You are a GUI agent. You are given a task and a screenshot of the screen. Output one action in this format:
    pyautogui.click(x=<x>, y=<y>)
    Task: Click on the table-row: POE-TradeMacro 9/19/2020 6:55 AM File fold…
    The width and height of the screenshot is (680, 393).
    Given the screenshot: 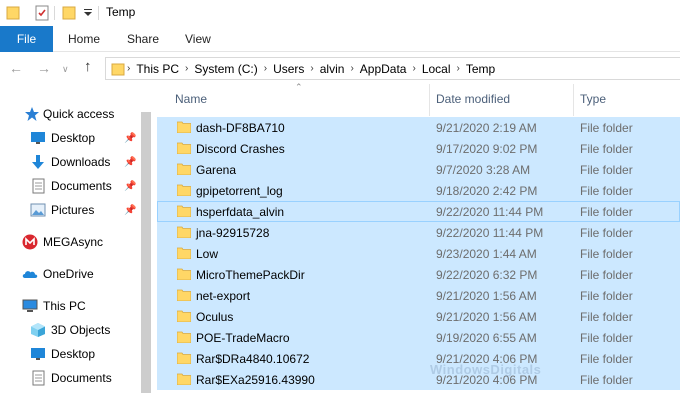 What is the action you would take?
    pyautogui.click(x=418, y=337)
    